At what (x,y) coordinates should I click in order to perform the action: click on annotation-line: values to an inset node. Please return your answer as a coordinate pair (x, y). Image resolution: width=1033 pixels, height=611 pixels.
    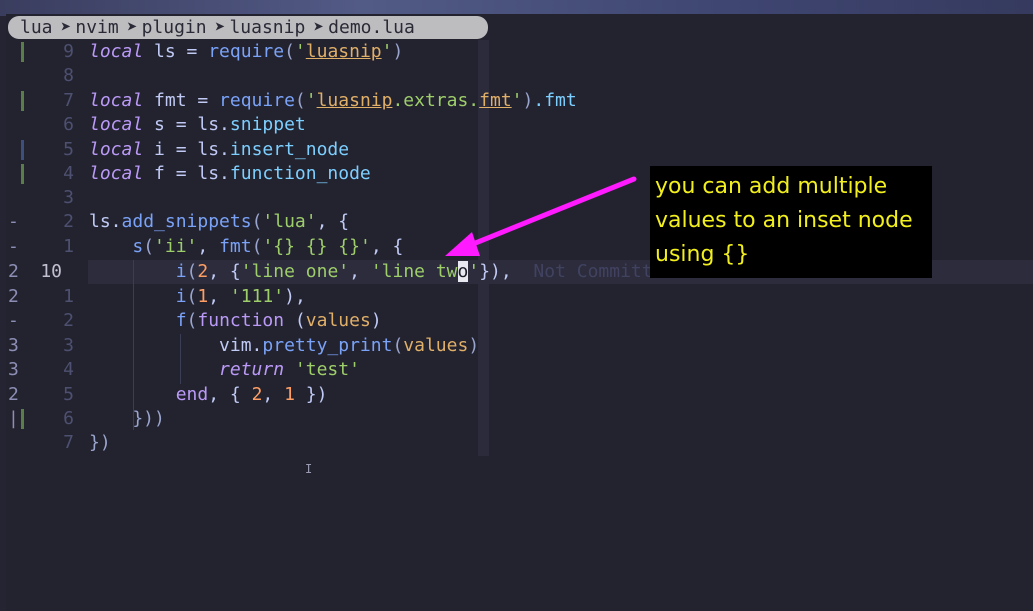
    Looking at the image, I should click on (784, 220).